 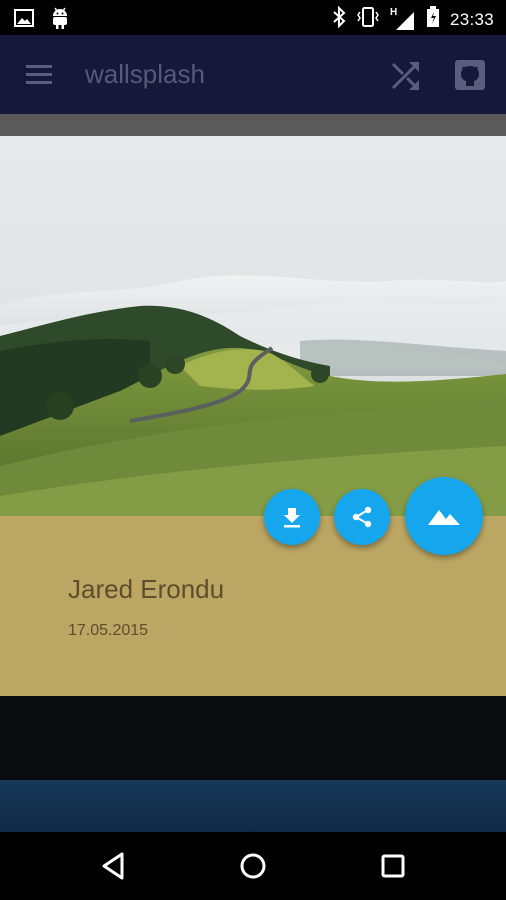 I want to click on status-bar: H 23:33, so click(x=253, y=17).